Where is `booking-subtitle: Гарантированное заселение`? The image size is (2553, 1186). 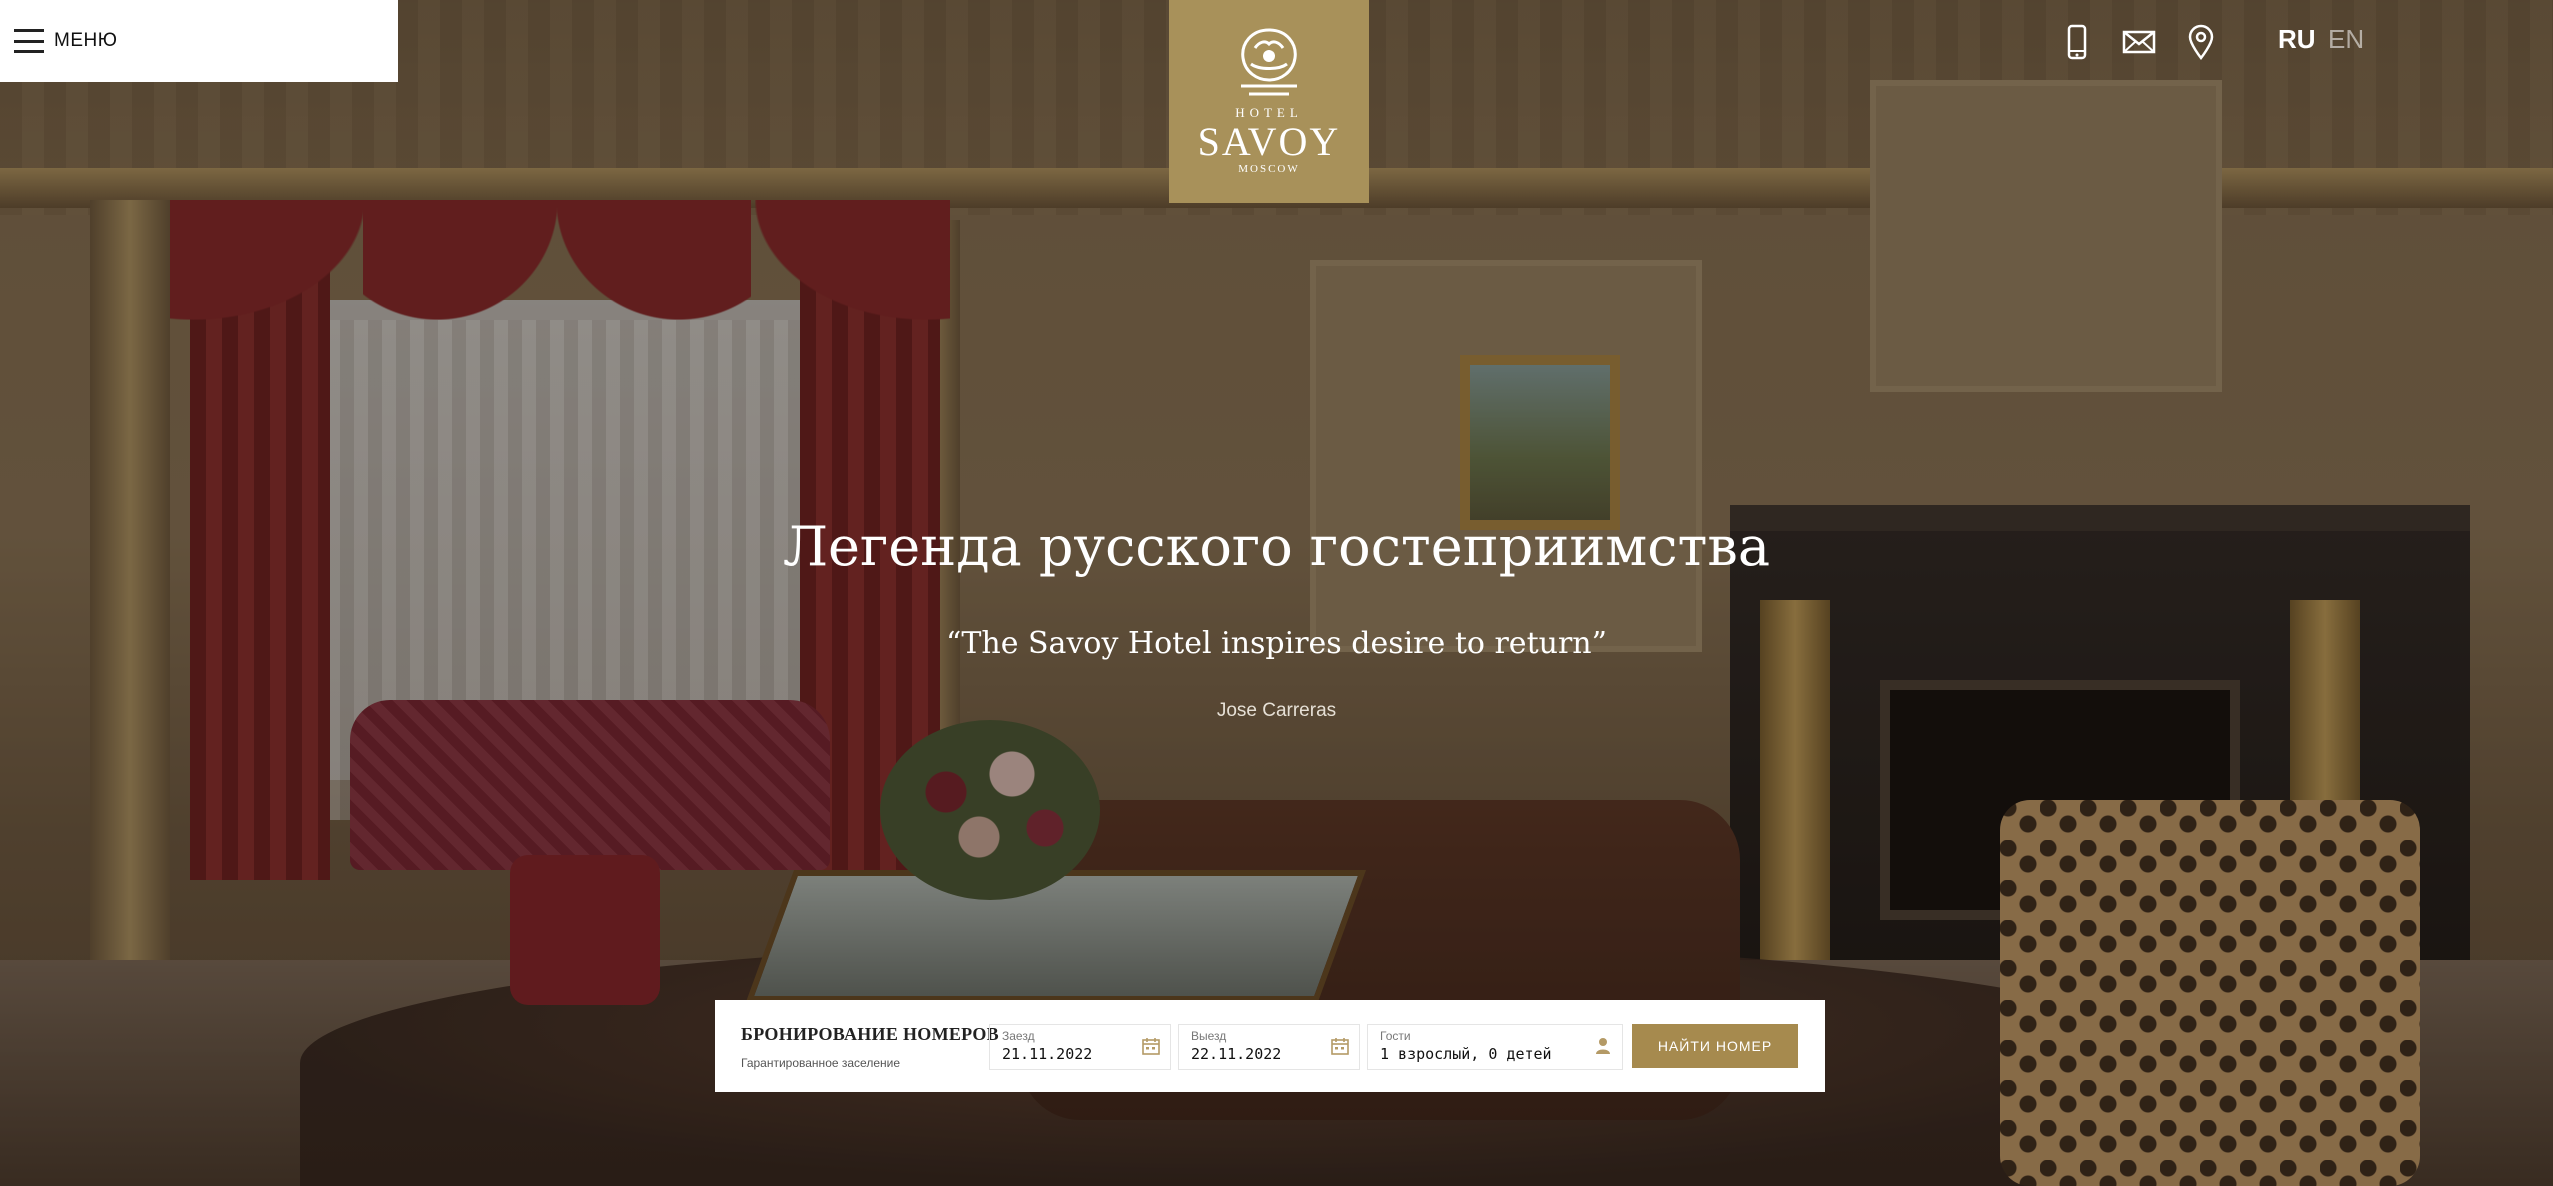 booking-subtitle: Гарантированное заселение is located at coordinates (820, 1063).